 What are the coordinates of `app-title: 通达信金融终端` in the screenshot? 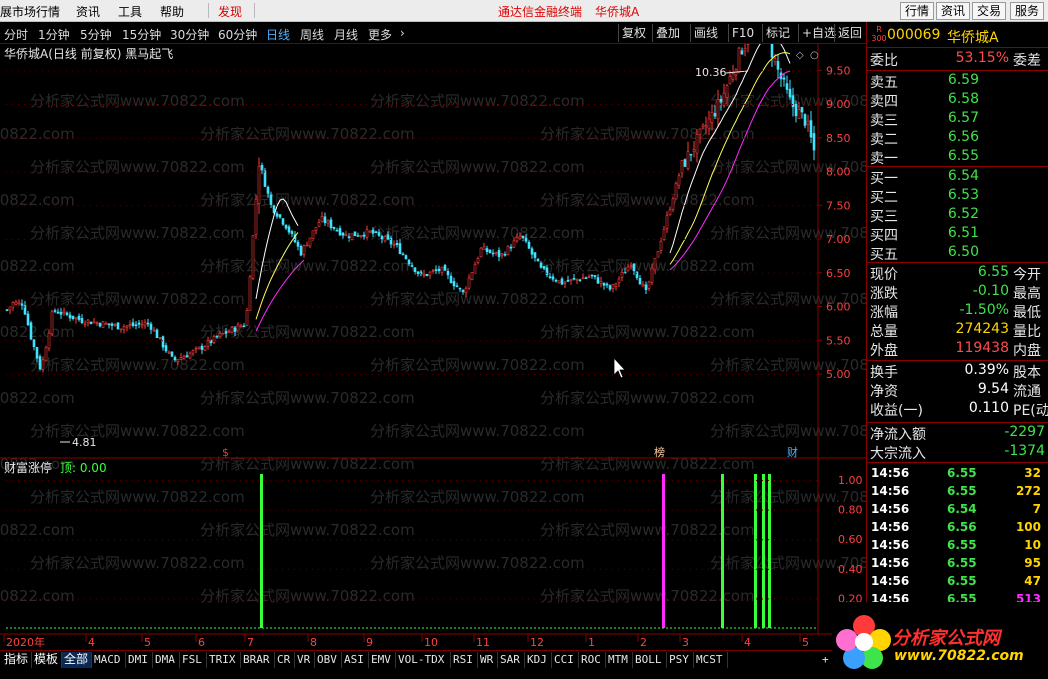 It's located at (540, 12).